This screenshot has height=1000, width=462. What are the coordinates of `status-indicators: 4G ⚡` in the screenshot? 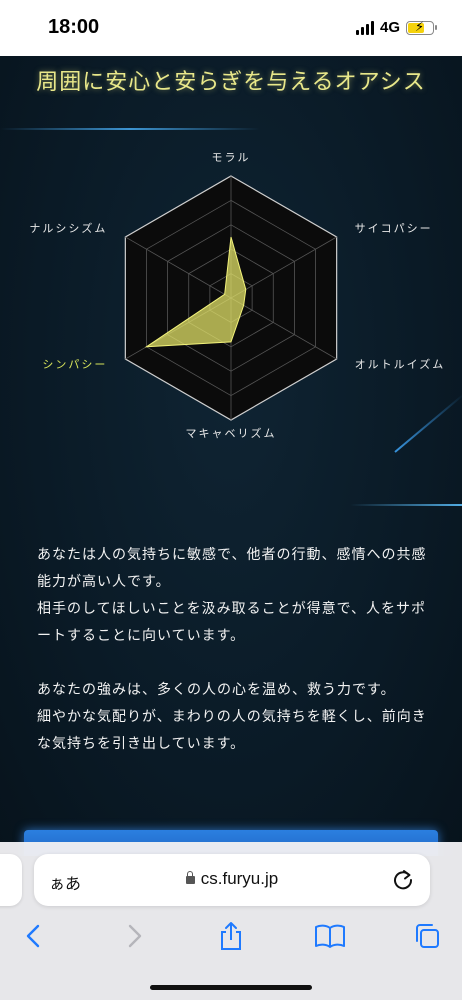 It's located at (396, 27).